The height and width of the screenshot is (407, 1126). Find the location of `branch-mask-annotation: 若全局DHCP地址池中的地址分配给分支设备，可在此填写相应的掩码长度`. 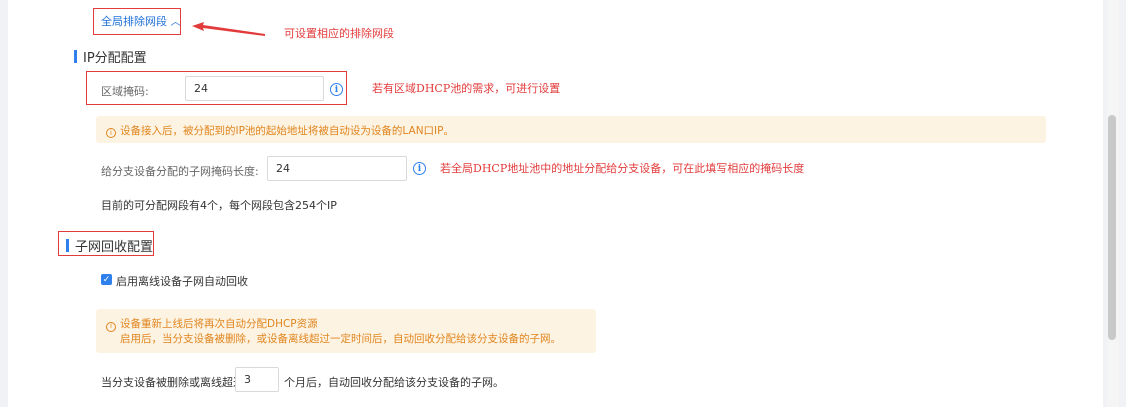

branch-mask-annotation: 若全局DHCP地址池中的地址分配给分支设备，可在此填写相应的掩码长度 is located at coordinates (622, 168).